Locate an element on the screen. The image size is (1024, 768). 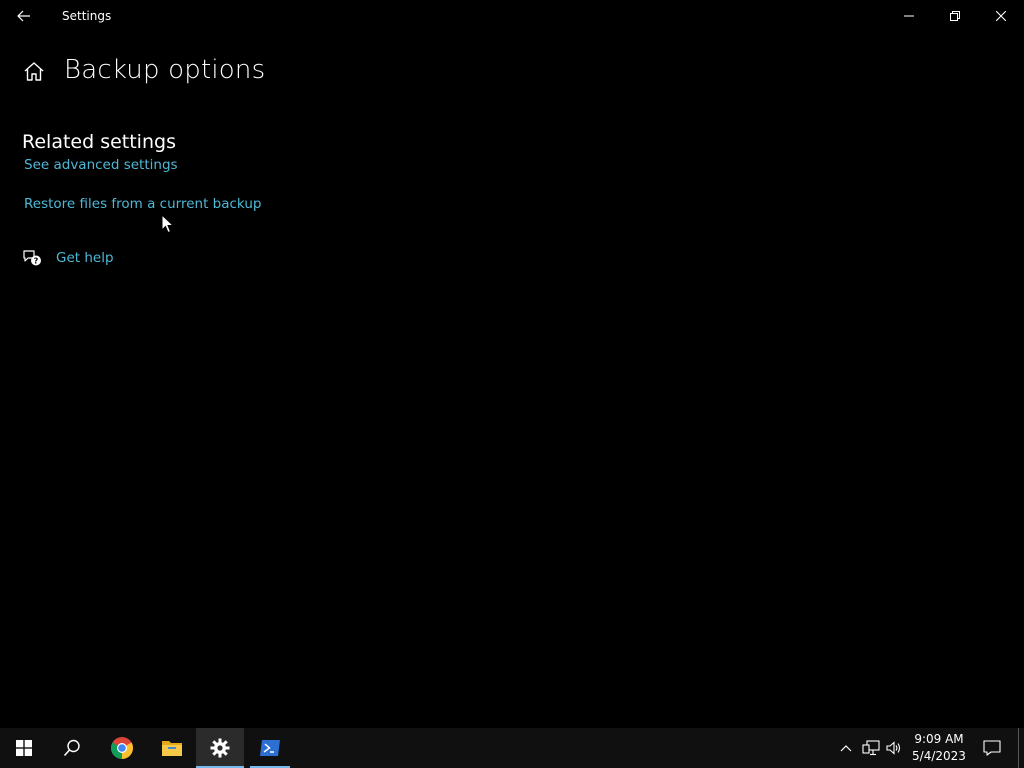
taskbar-chrome is located at coordinates (122, 748).